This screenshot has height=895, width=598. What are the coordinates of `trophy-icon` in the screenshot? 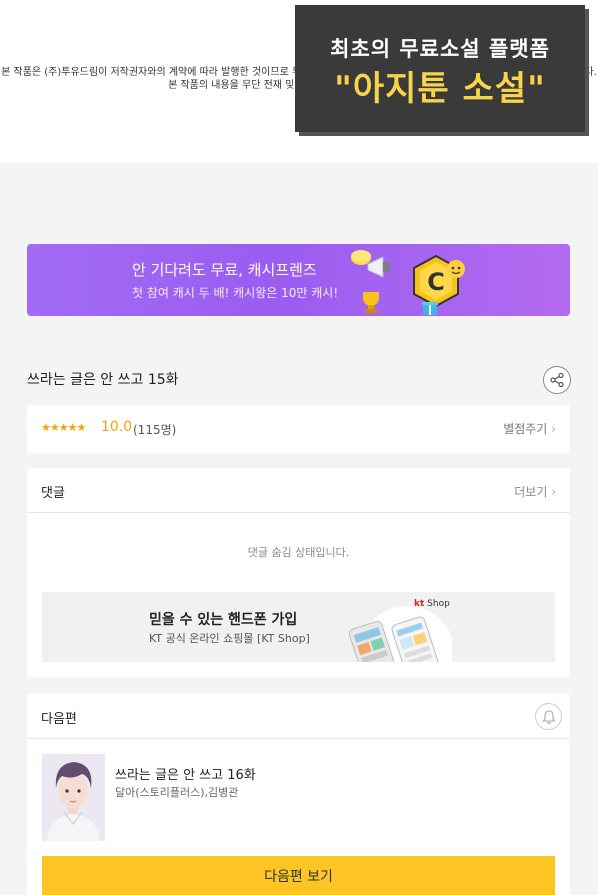 It's located at (371, 302).